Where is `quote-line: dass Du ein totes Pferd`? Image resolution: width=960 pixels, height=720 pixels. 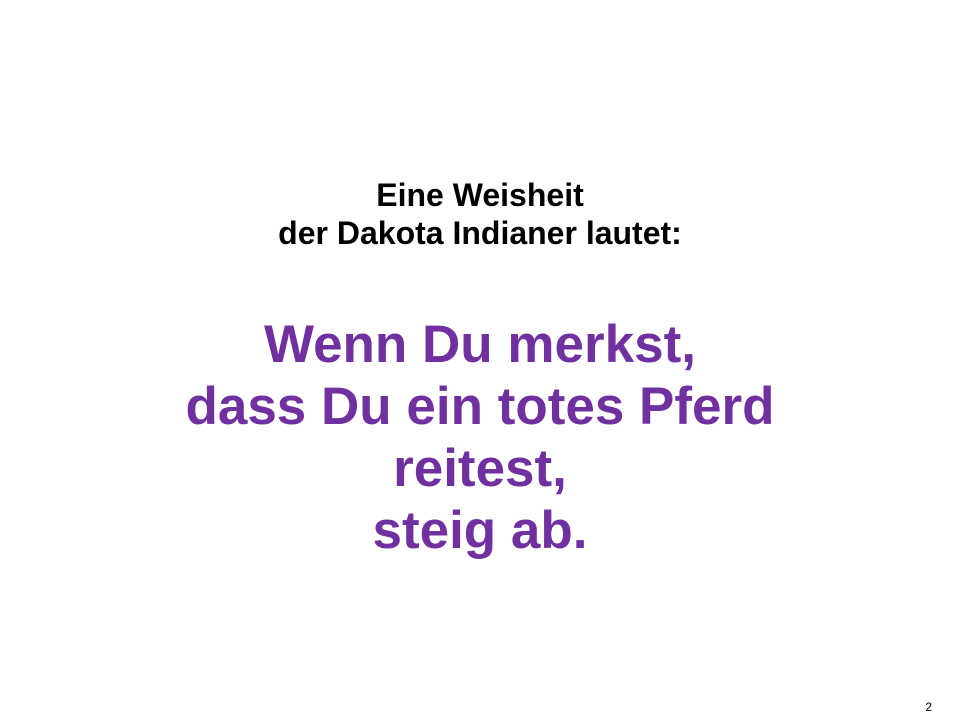
quote-line: dass Du ein totes Pferd is located at coordinates (480, 406).